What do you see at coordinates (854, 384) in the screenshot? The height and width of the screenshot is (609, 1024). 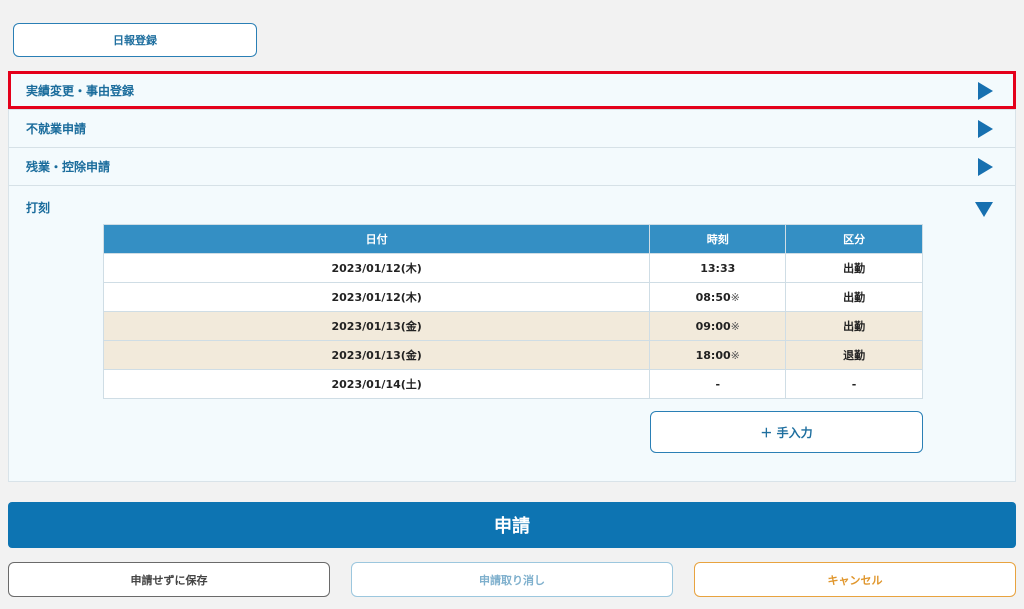 I see `cell-type: -` at bounding box center [854, 384].